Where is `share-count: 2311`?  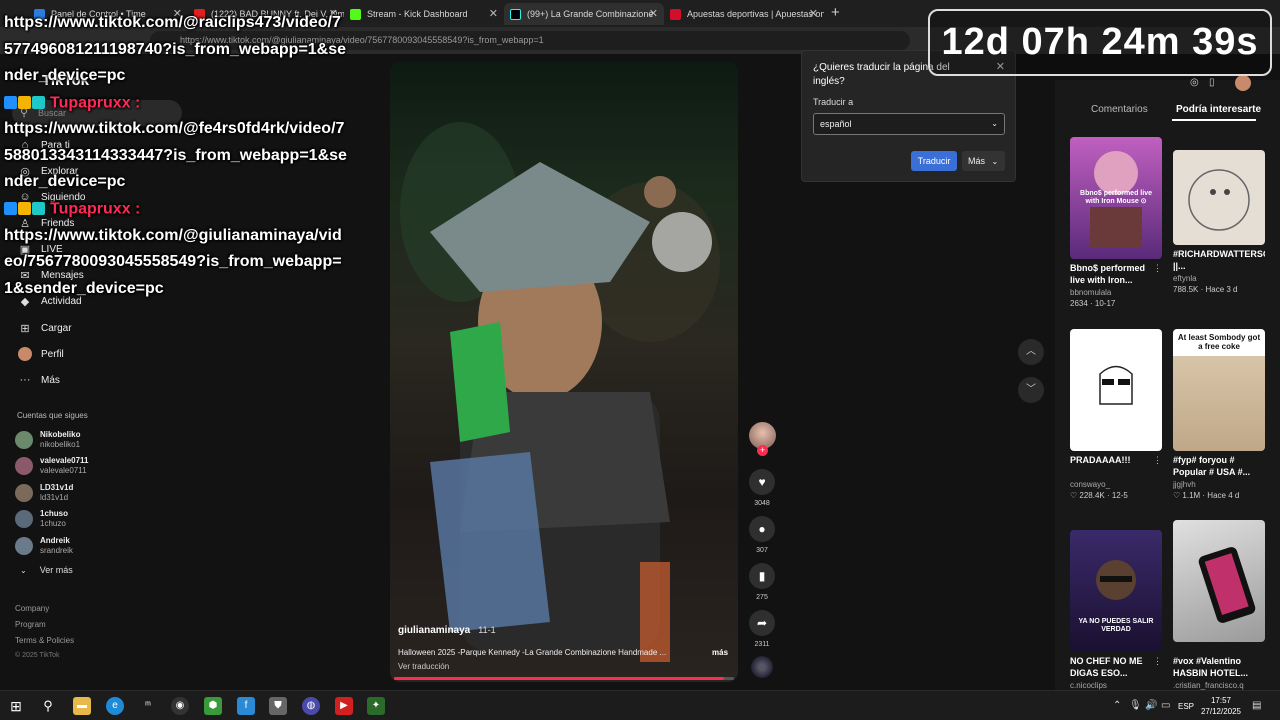
share-count: 2311 is located at coordinates (762, 644).